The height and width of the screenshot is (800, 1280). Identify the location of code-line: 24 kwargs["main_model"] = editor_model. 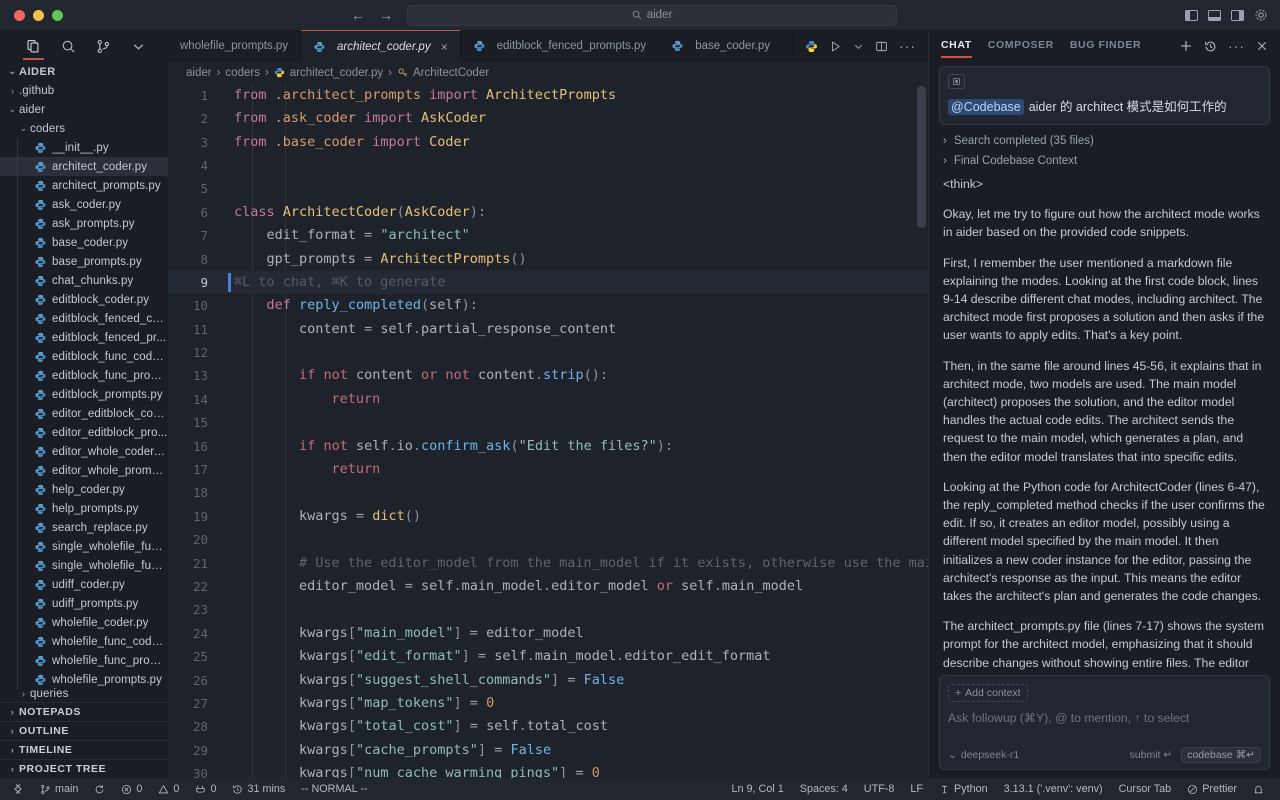
(548, 633).